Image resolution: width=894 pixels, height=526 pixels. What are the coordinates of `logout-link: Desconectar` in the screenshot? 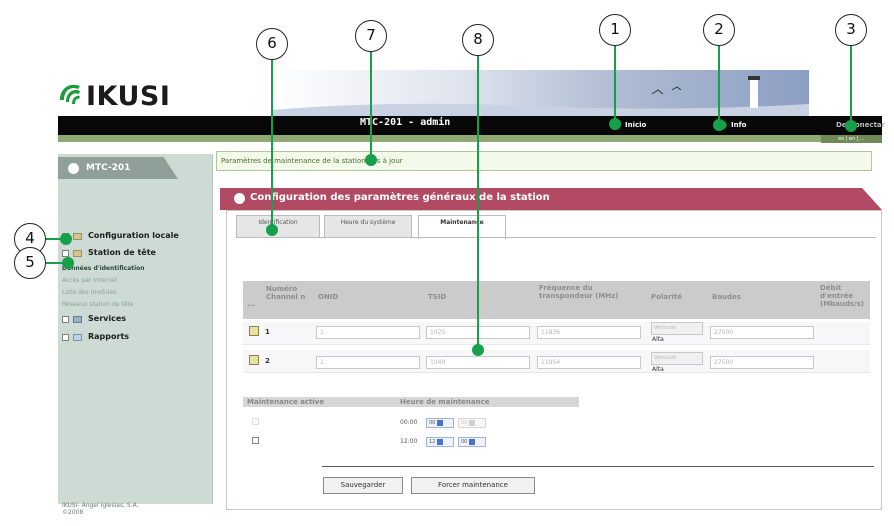 It's located at (860, 125).